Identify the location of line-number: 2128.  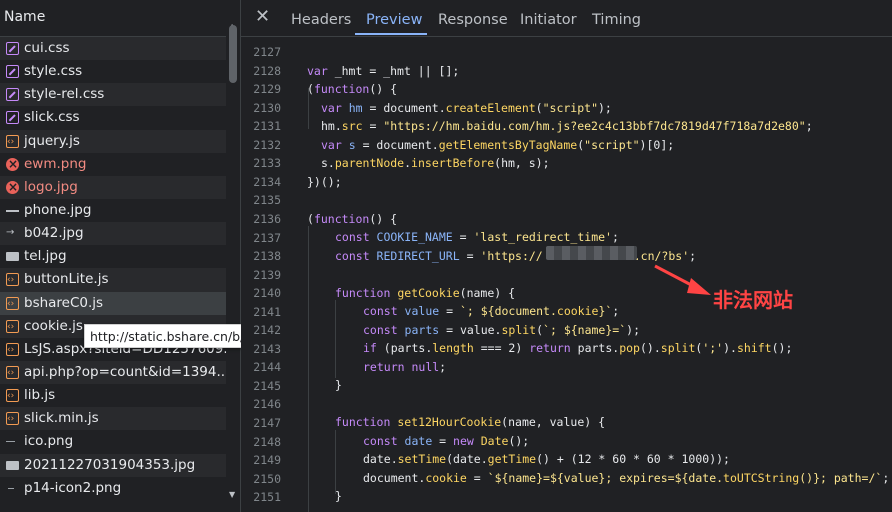
(267, 70).